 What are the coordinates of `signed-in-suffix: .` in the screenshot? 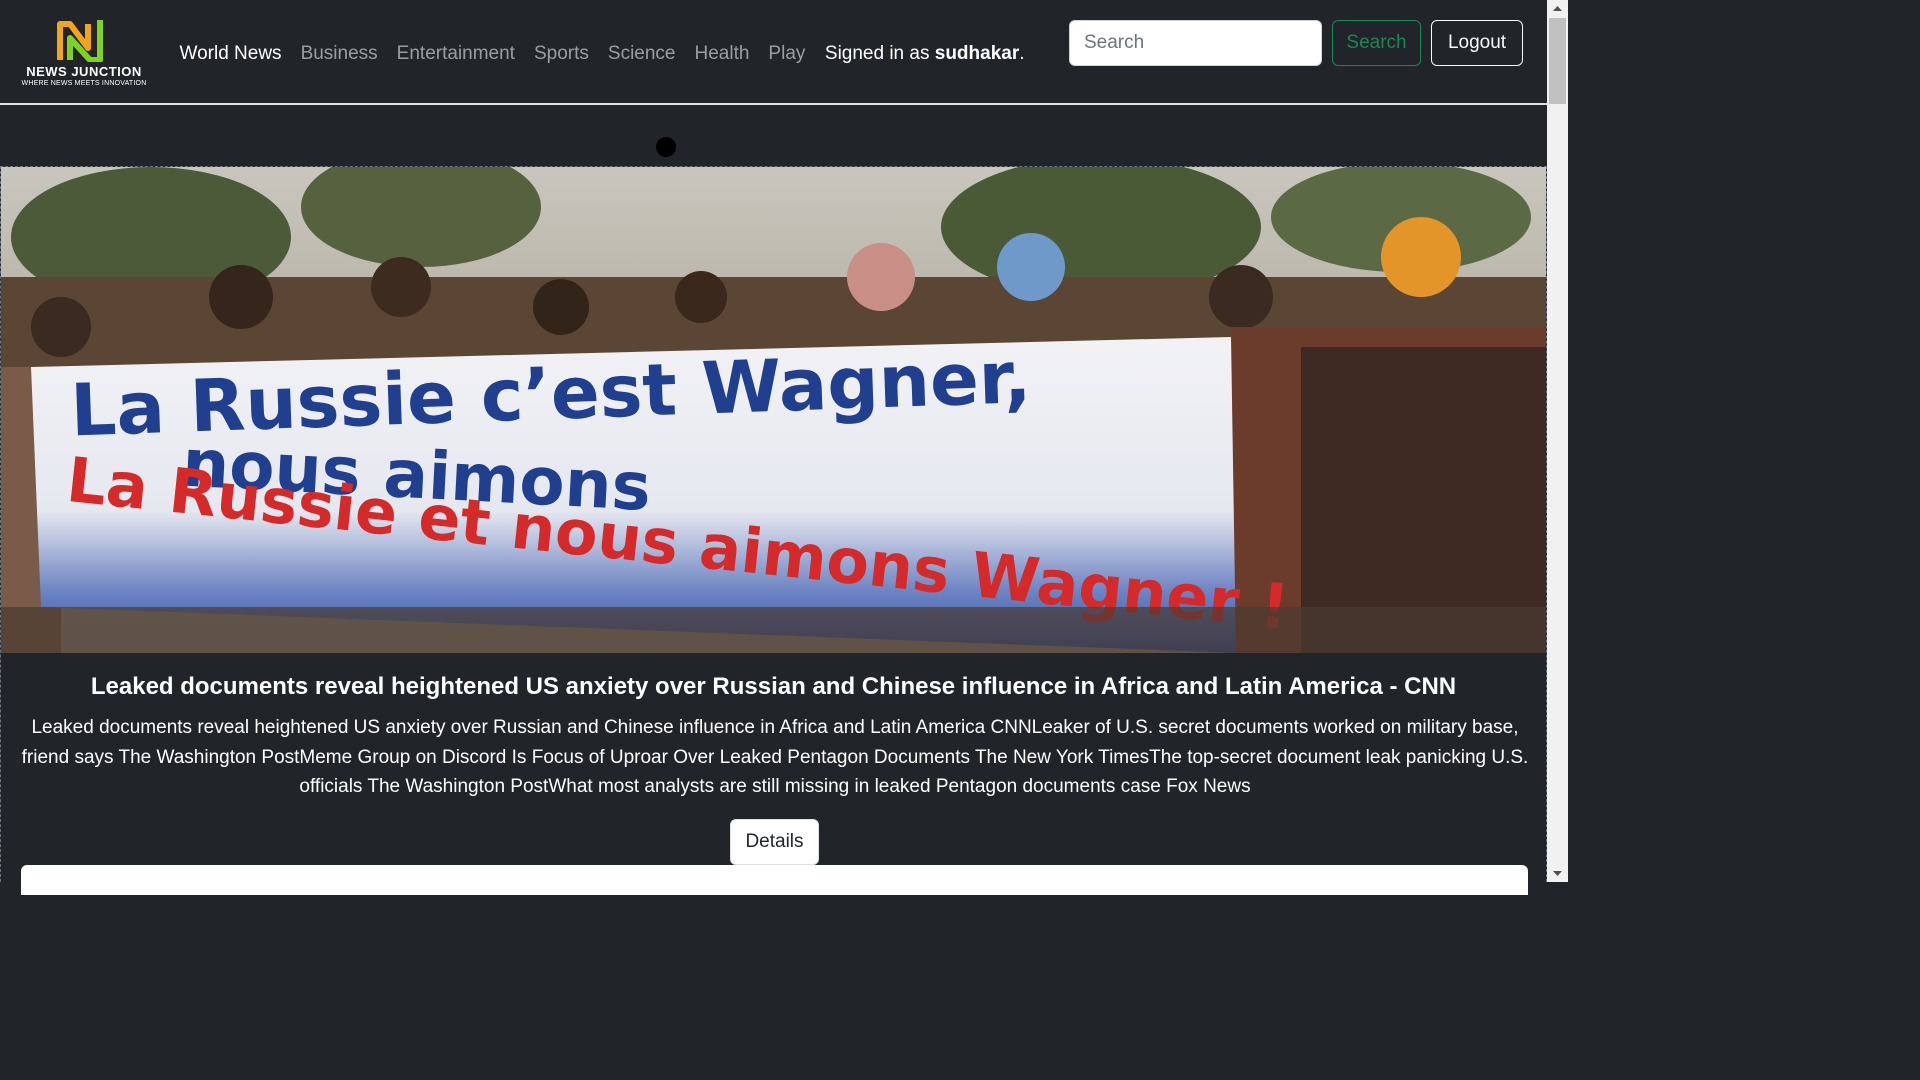 It's located at (1022, 53).